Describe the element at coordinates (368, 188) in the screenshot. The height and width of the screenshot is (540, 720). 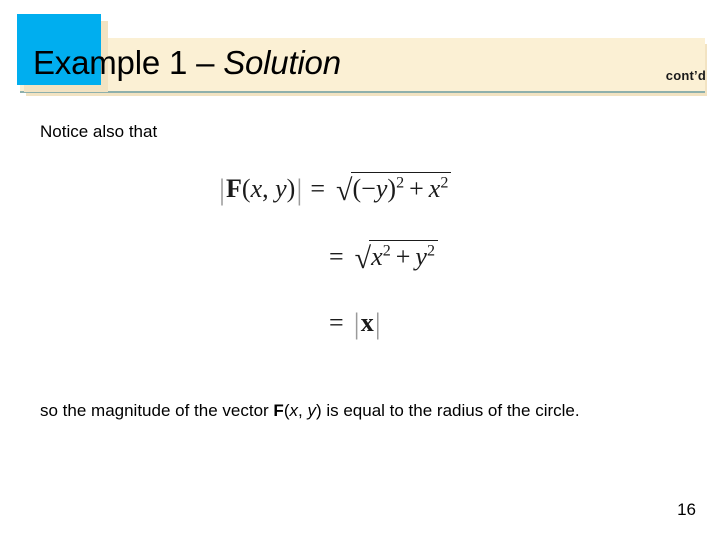
I see `minus-sign: −` at that location.